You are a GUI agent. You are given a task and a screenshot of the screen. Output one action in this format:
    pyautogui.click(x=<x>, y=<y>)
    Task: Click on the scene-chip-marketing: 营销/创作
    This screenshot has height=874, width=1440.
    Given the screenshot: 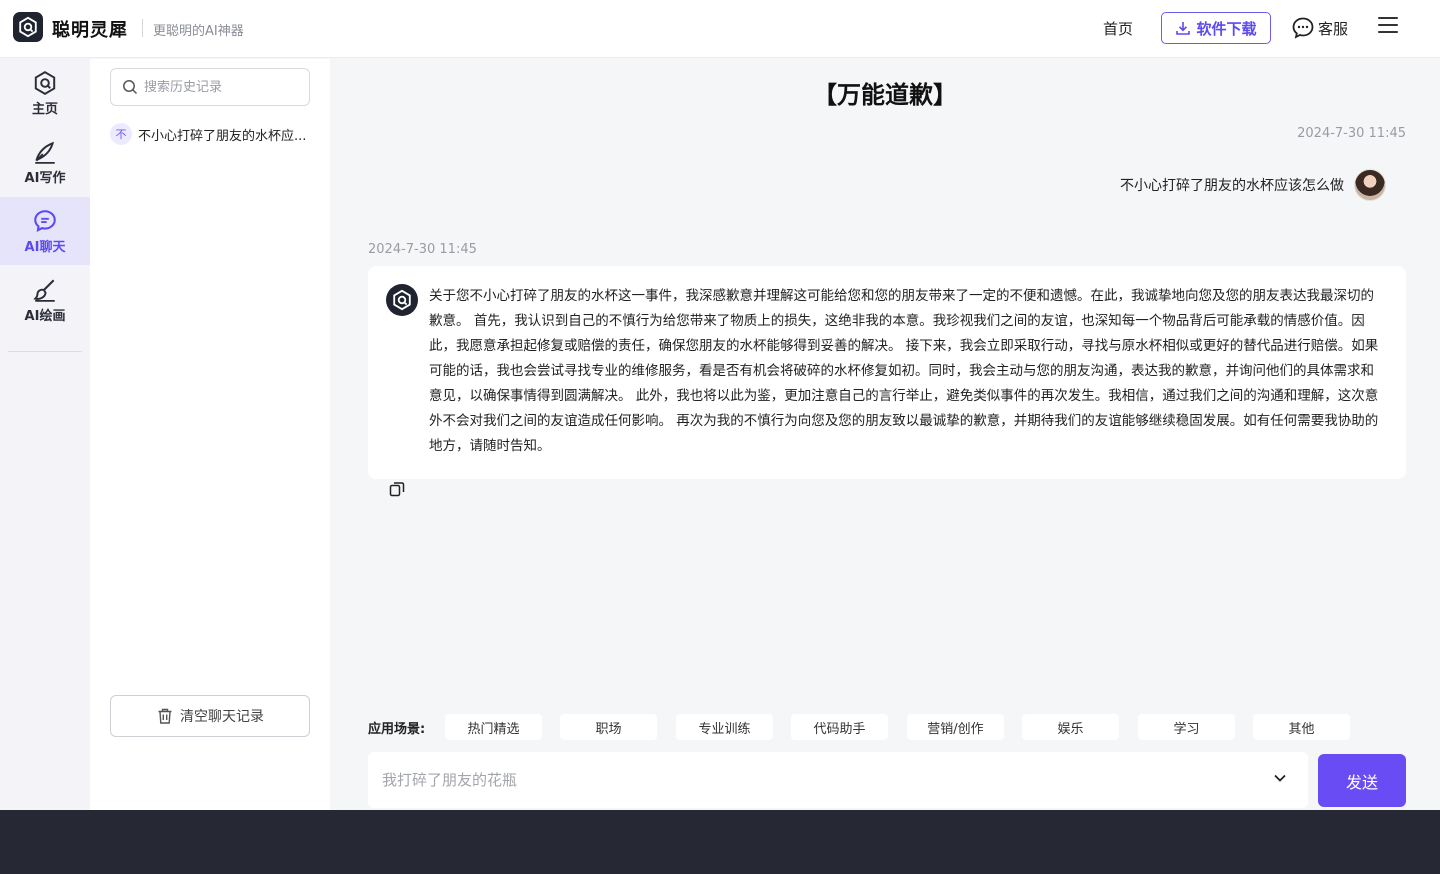 What is the action you would take?
    pyautogui.click(x=955, y=727)
    